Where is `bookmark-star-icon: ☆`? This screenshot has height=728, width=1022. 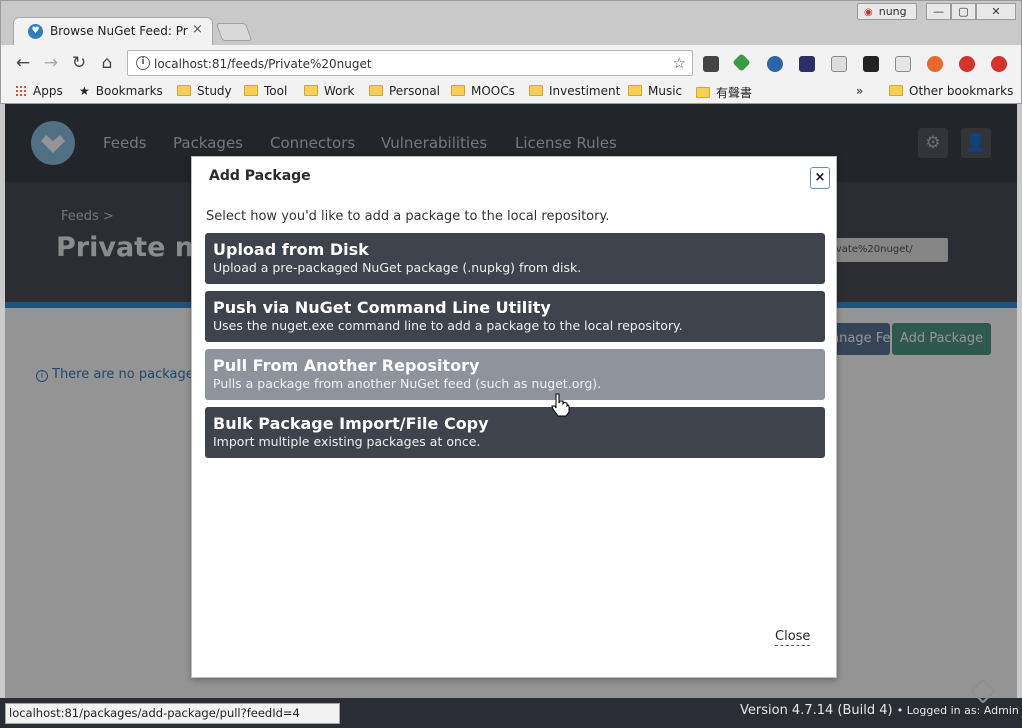
bookmark-star-icon: ☆ is located at coordinates (679, 63).